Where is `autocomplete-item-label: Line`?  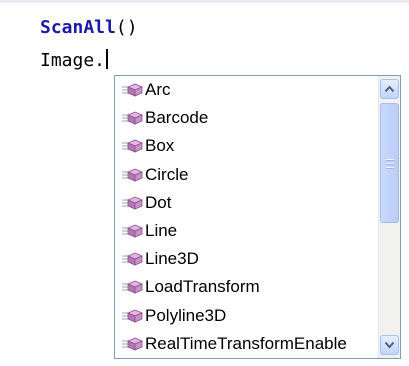 autocomplete-item-label: Line is located at coordinates (161, 231).